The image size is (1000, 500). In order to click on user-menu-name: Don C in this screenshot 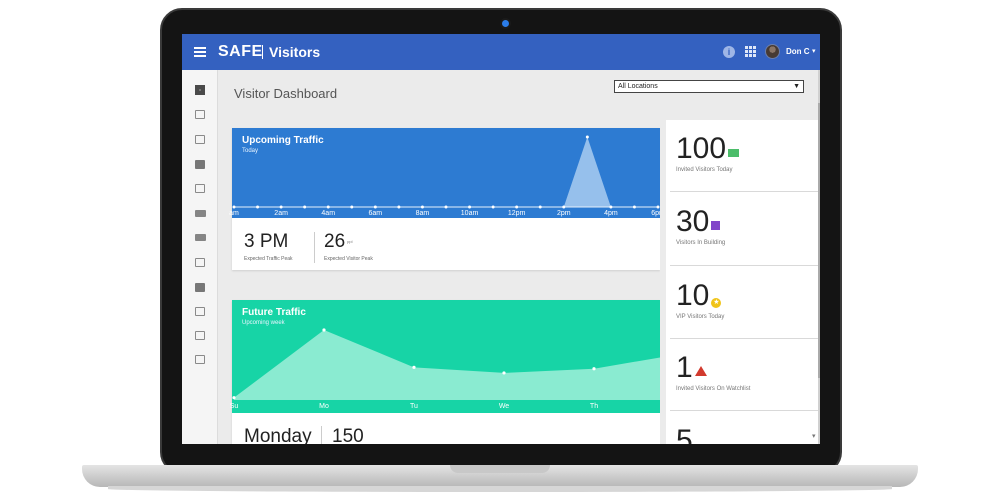, I will do `click(798, 51)`.